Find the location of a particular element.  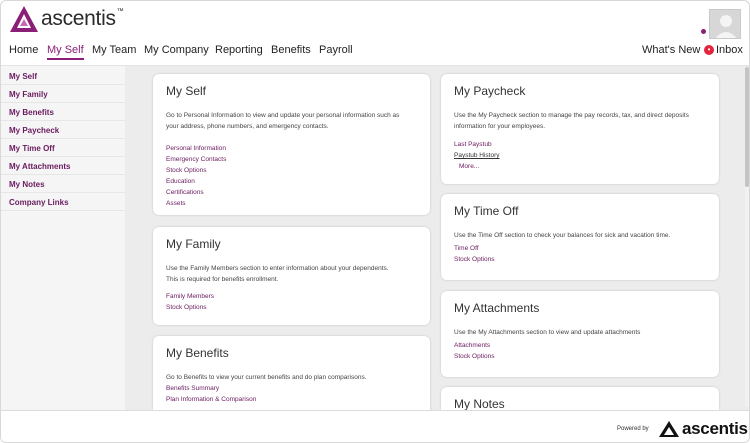

card-title: My Notes is located at coordinates (479, 403).